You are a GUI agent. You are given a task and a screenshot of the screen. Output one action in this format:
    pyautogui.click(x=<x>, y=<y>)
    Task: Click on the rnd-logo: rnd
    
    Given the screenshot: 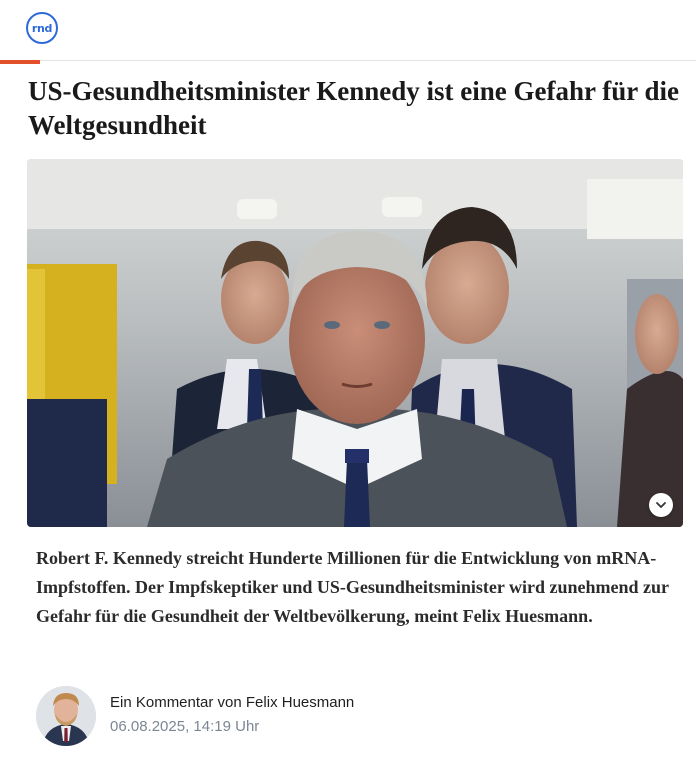 What is the action you would take?
    pyautogui.click(x=42, y=28)
    